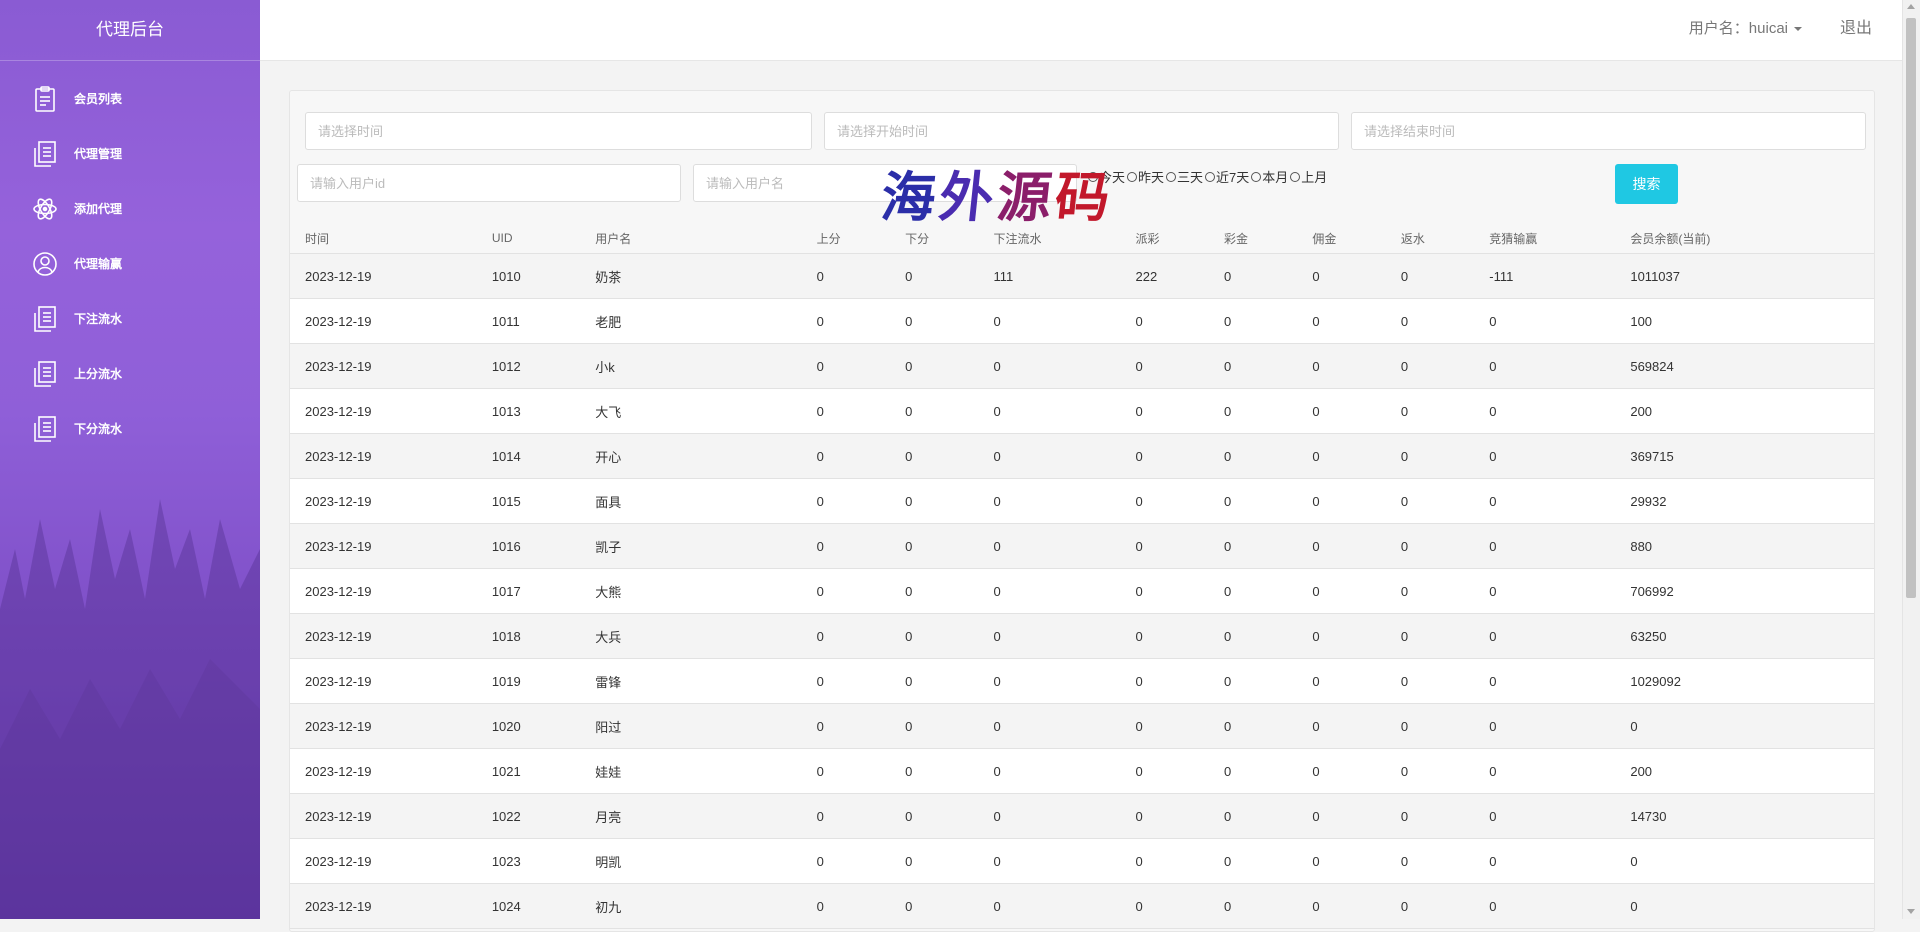 This screenshot has height=932, width=1920. Describe the element at coordinates (489, 183) in the screenshot. I see `user-id-input` at that location.